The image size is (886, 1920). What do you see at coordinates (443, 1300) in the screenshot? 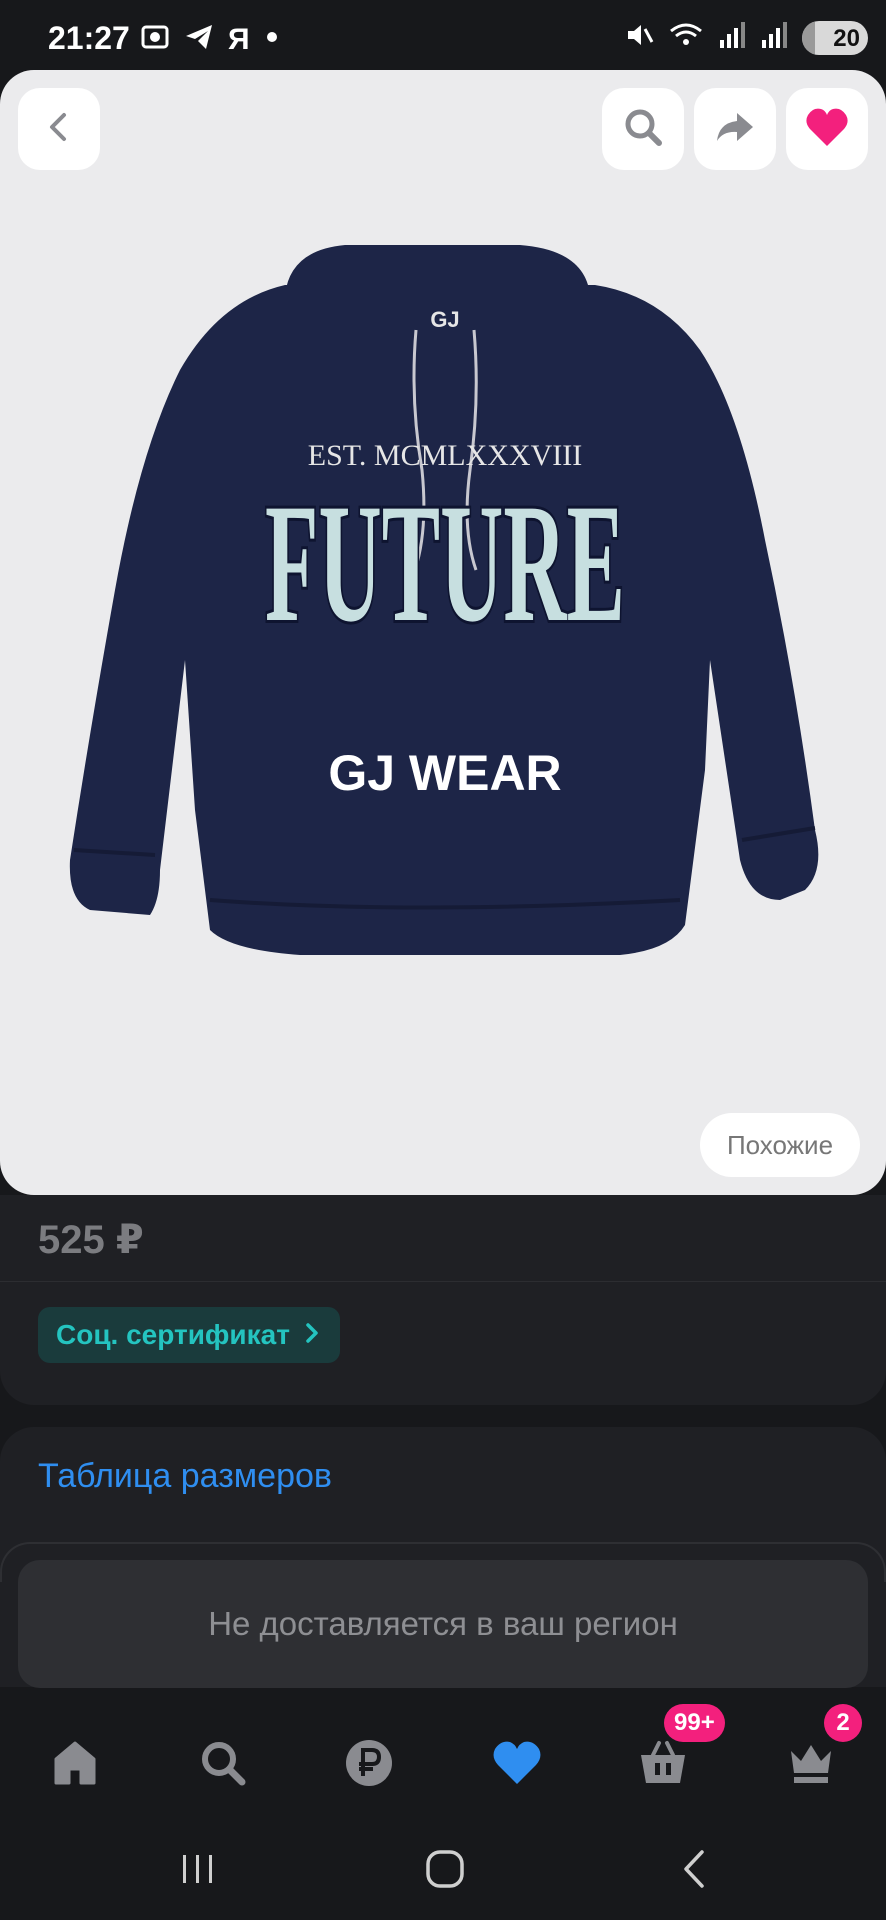
I see `price-card: 525 ₽ Соц. сертификат` at bounding box center [443, 1300].